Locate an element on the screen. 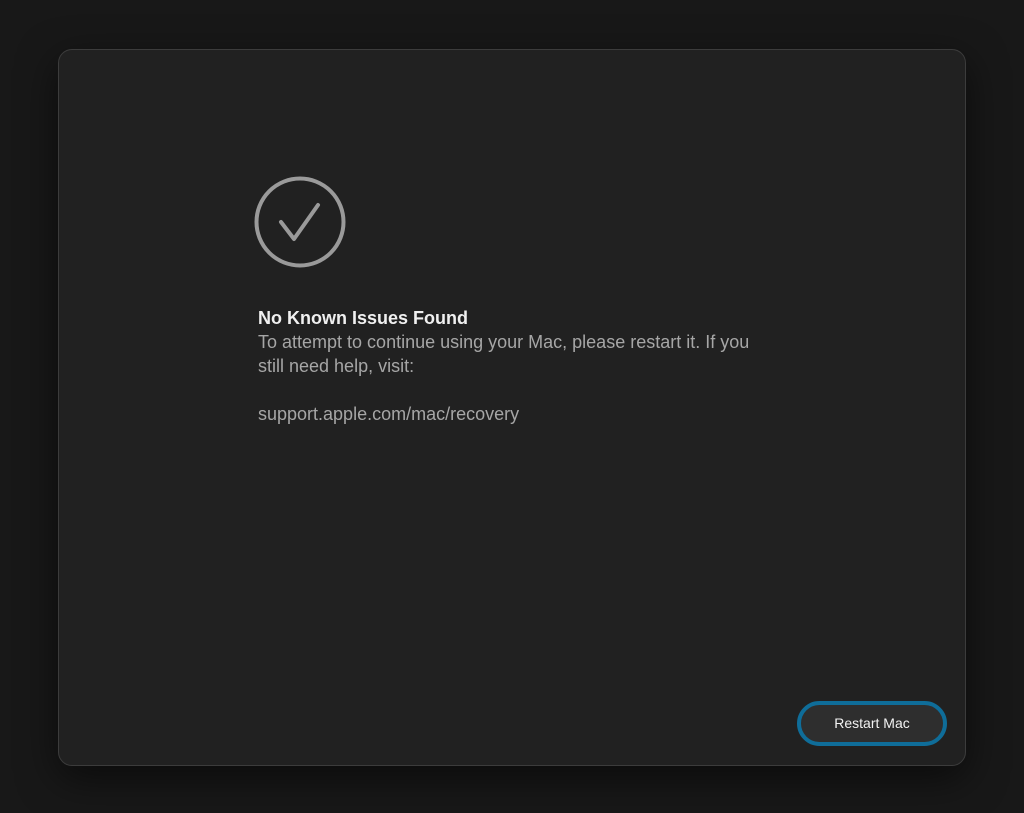 The width and height of the screenshot is (1024, 813). checkmark-circle-icon is located at coordinates (300, 222).